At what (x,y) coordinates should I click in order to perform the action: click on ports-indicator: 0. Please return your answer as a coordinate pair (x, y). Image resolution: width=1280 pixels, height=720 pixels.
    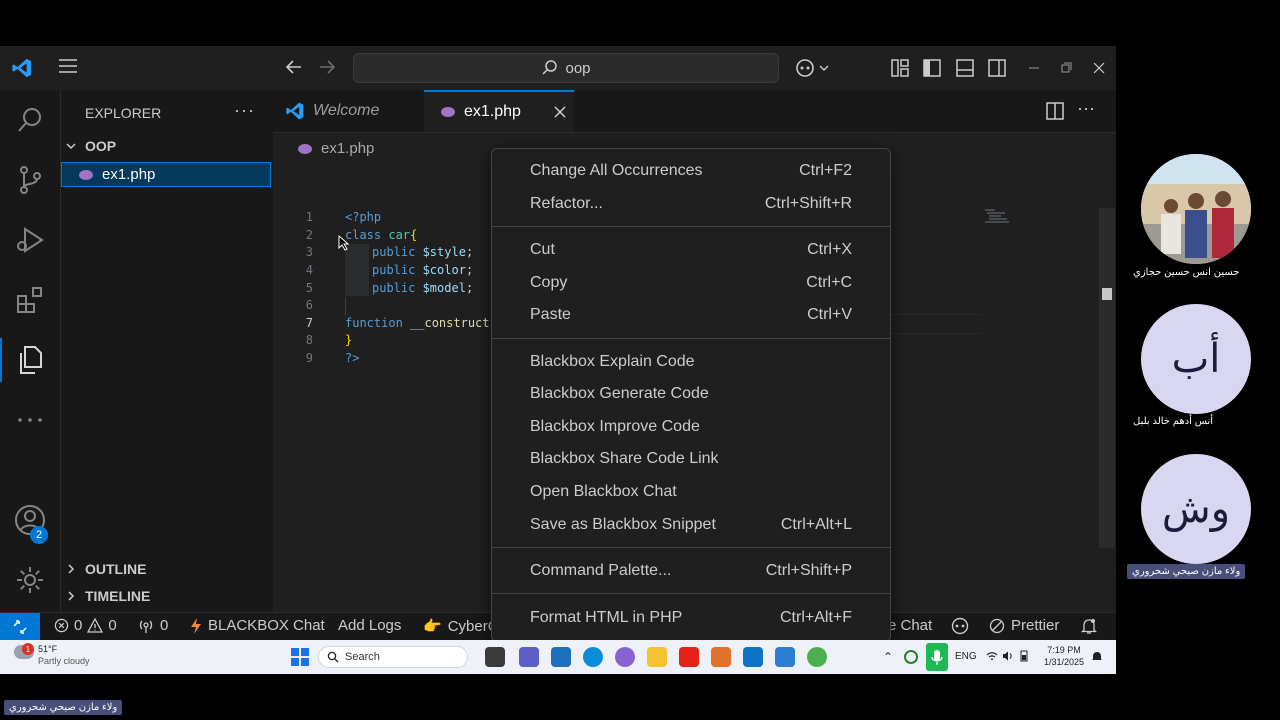
    Looking at the image, I should click on (153, 625).